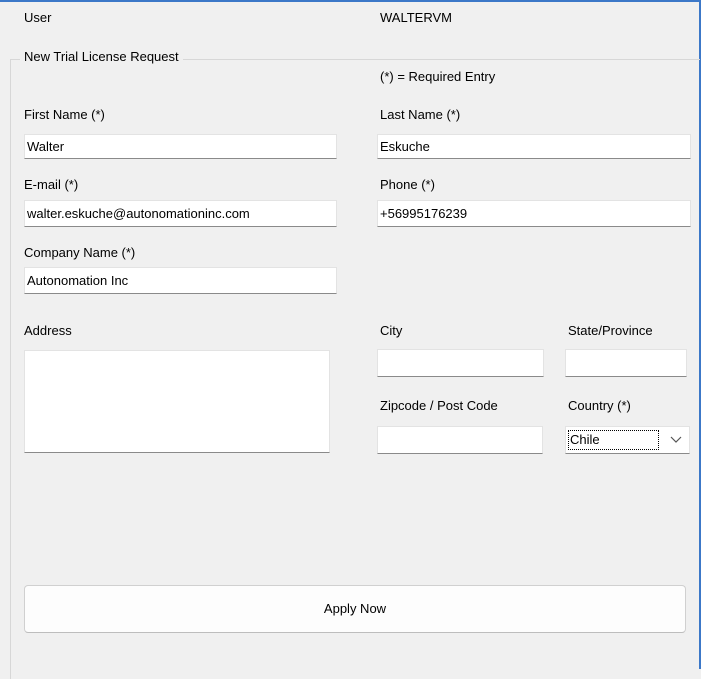  I want to click on city-label: City, so click(391, 330).